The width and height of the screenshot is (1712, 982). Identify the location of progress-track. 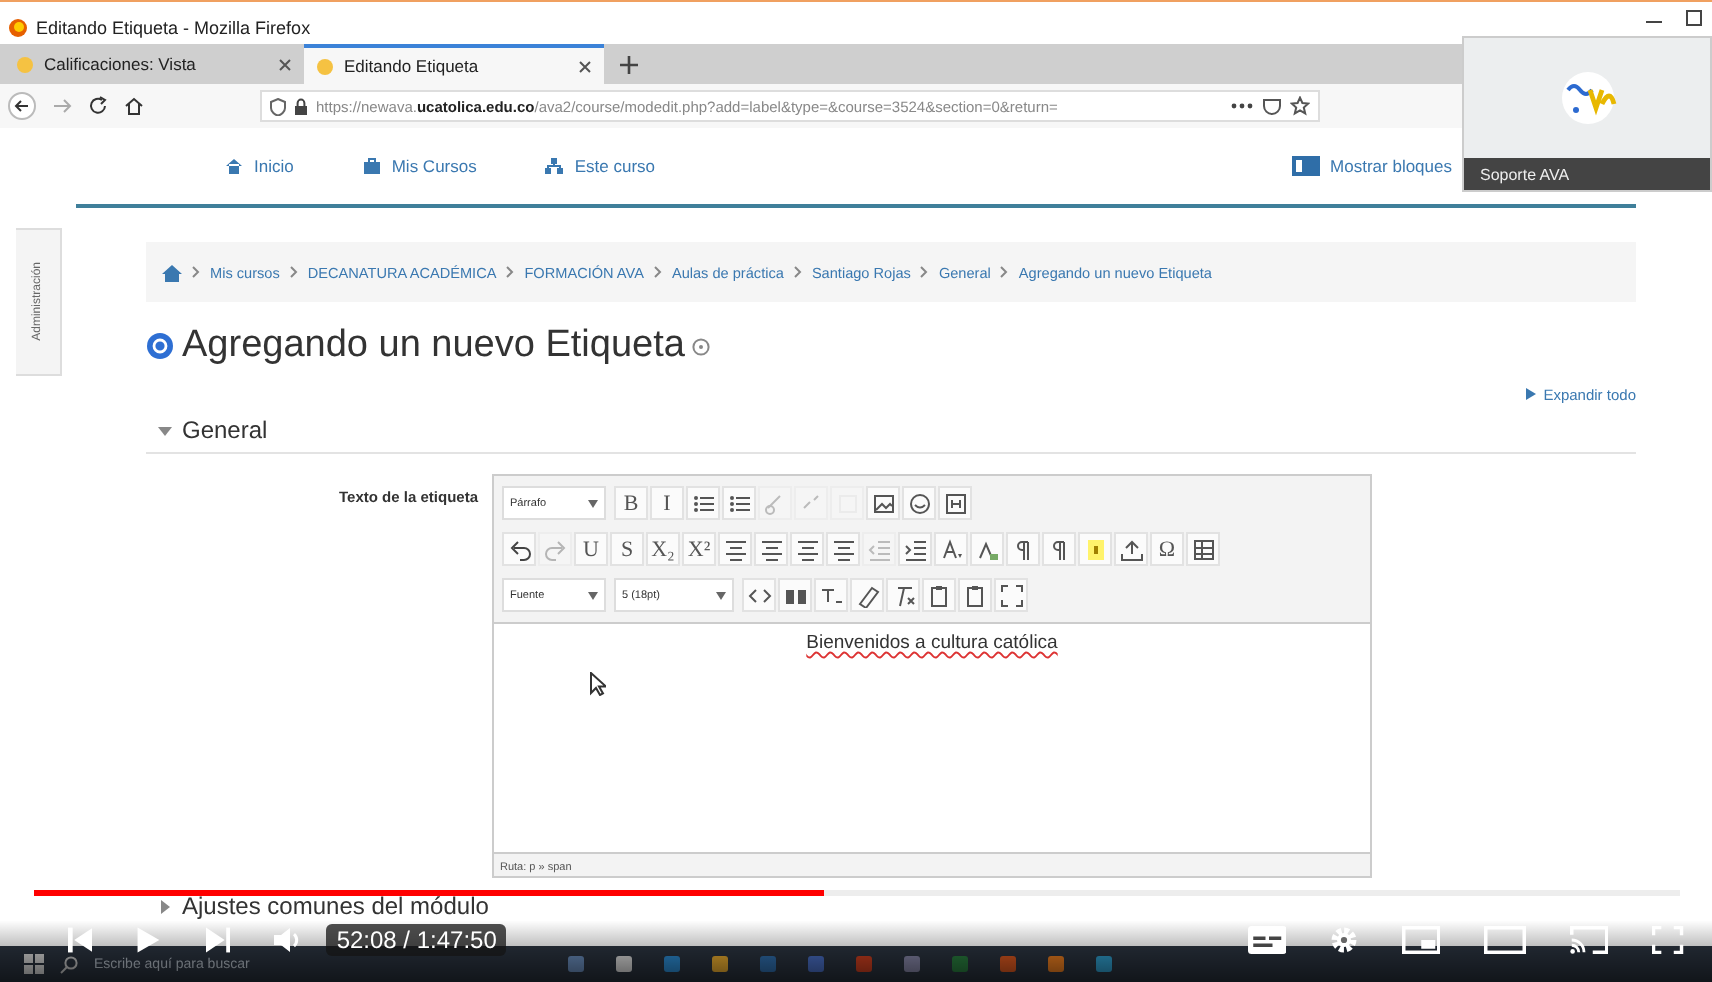
(857, 893).